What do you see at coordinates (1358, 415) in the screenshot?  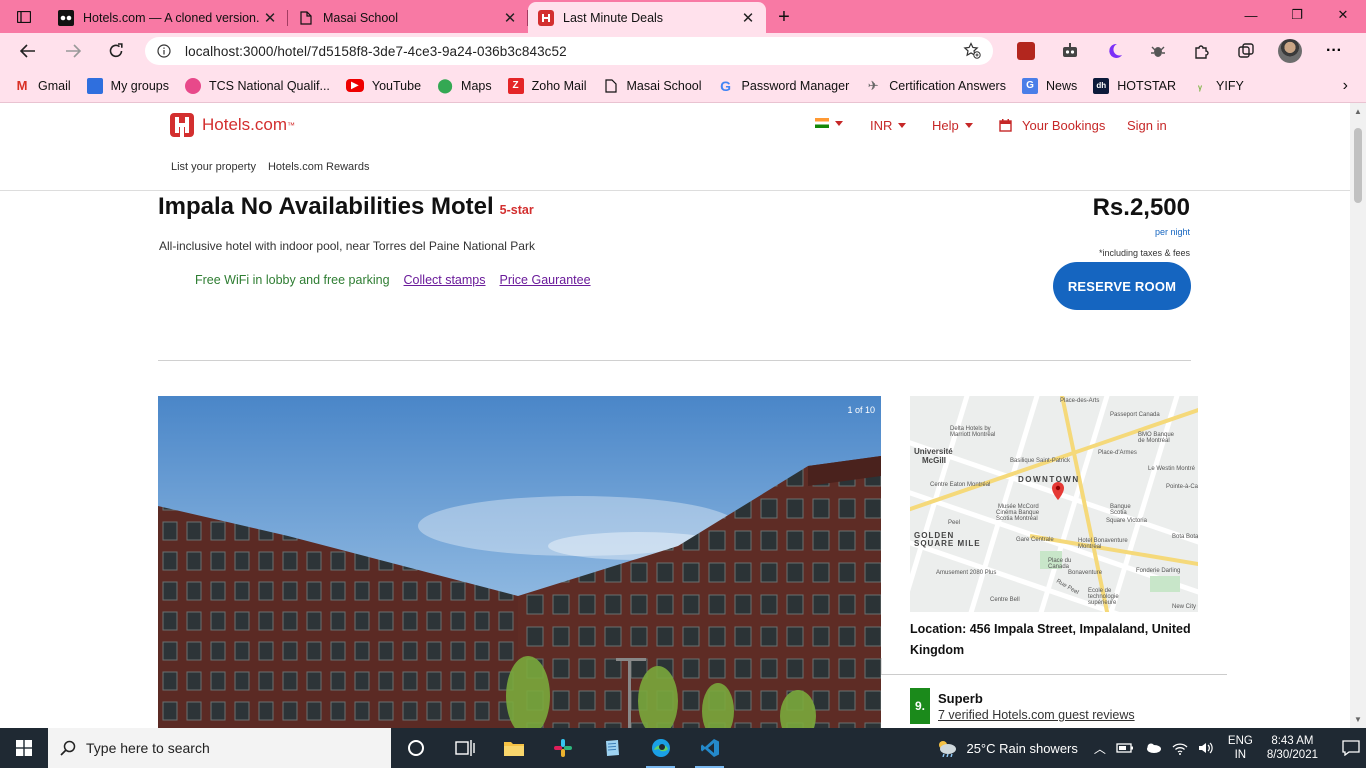 I see `page-scrollbar: ▲ ▼` at bounding box center [1358, 415].